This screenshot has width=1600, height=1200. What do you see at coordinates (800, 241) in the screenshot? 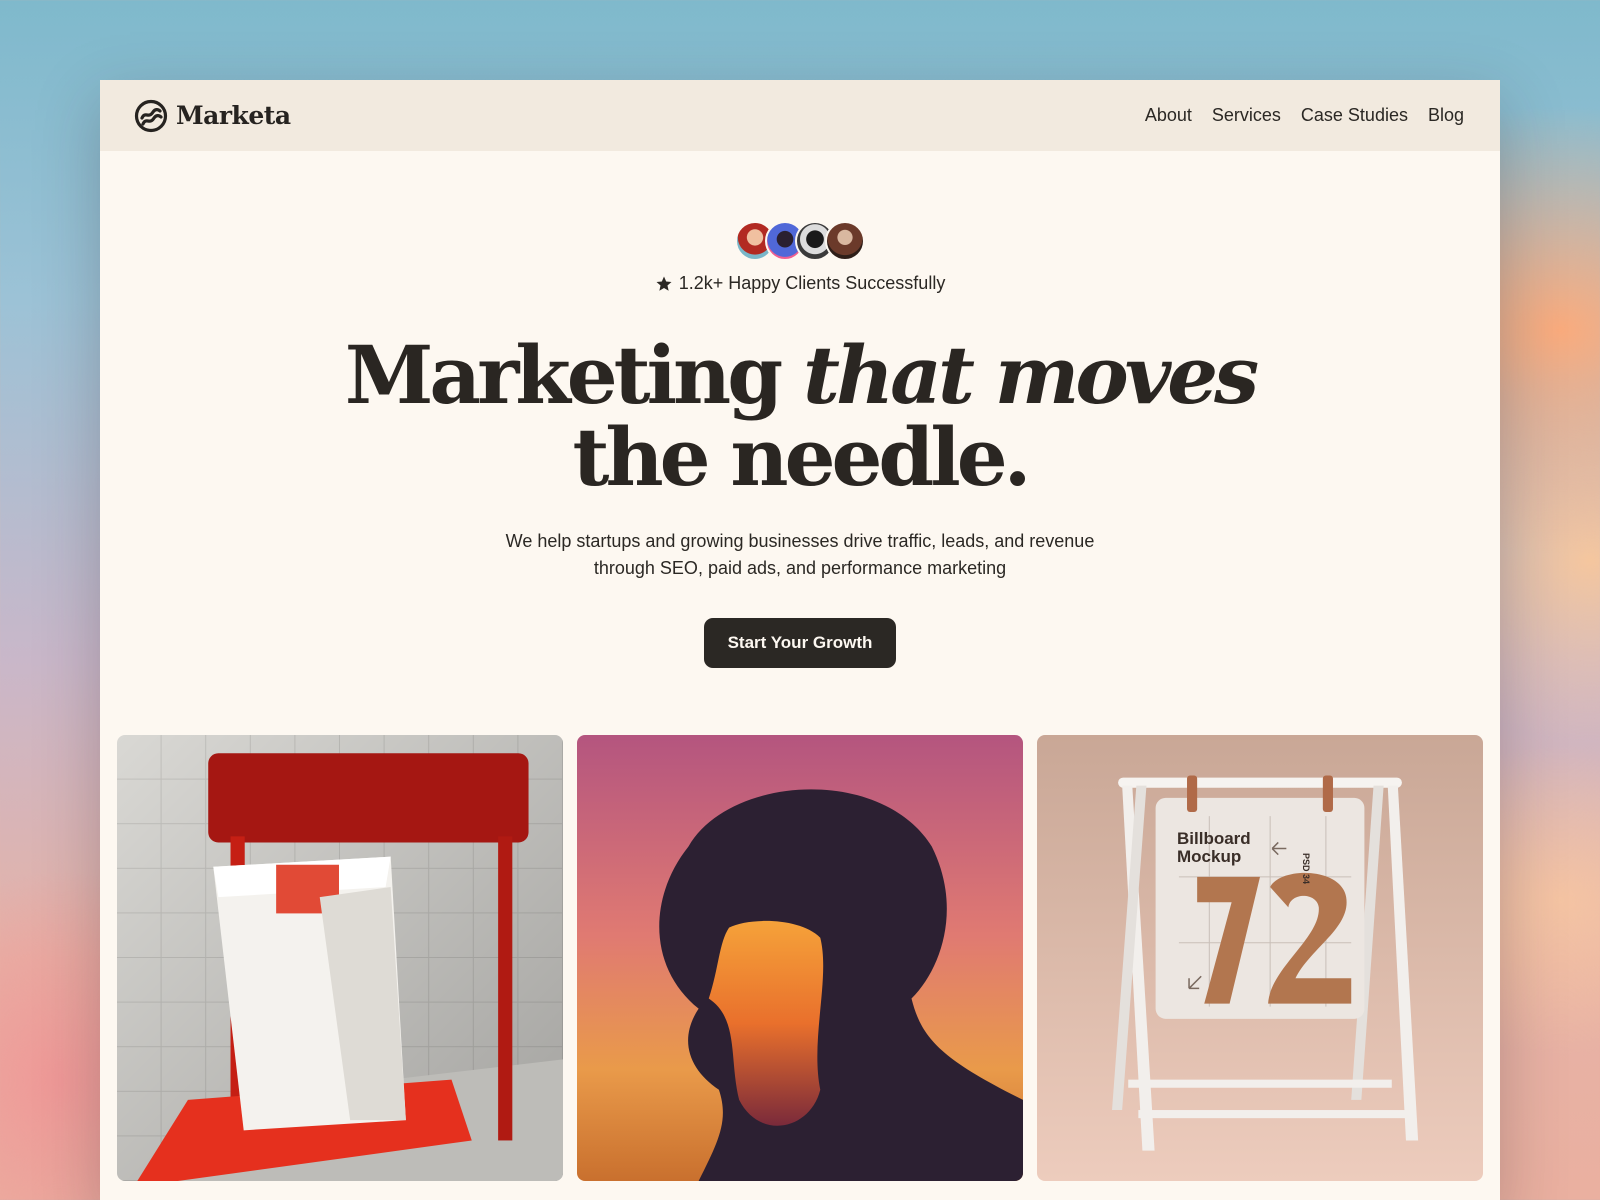
I see `client-avatars` at bounding box center [800, 241].